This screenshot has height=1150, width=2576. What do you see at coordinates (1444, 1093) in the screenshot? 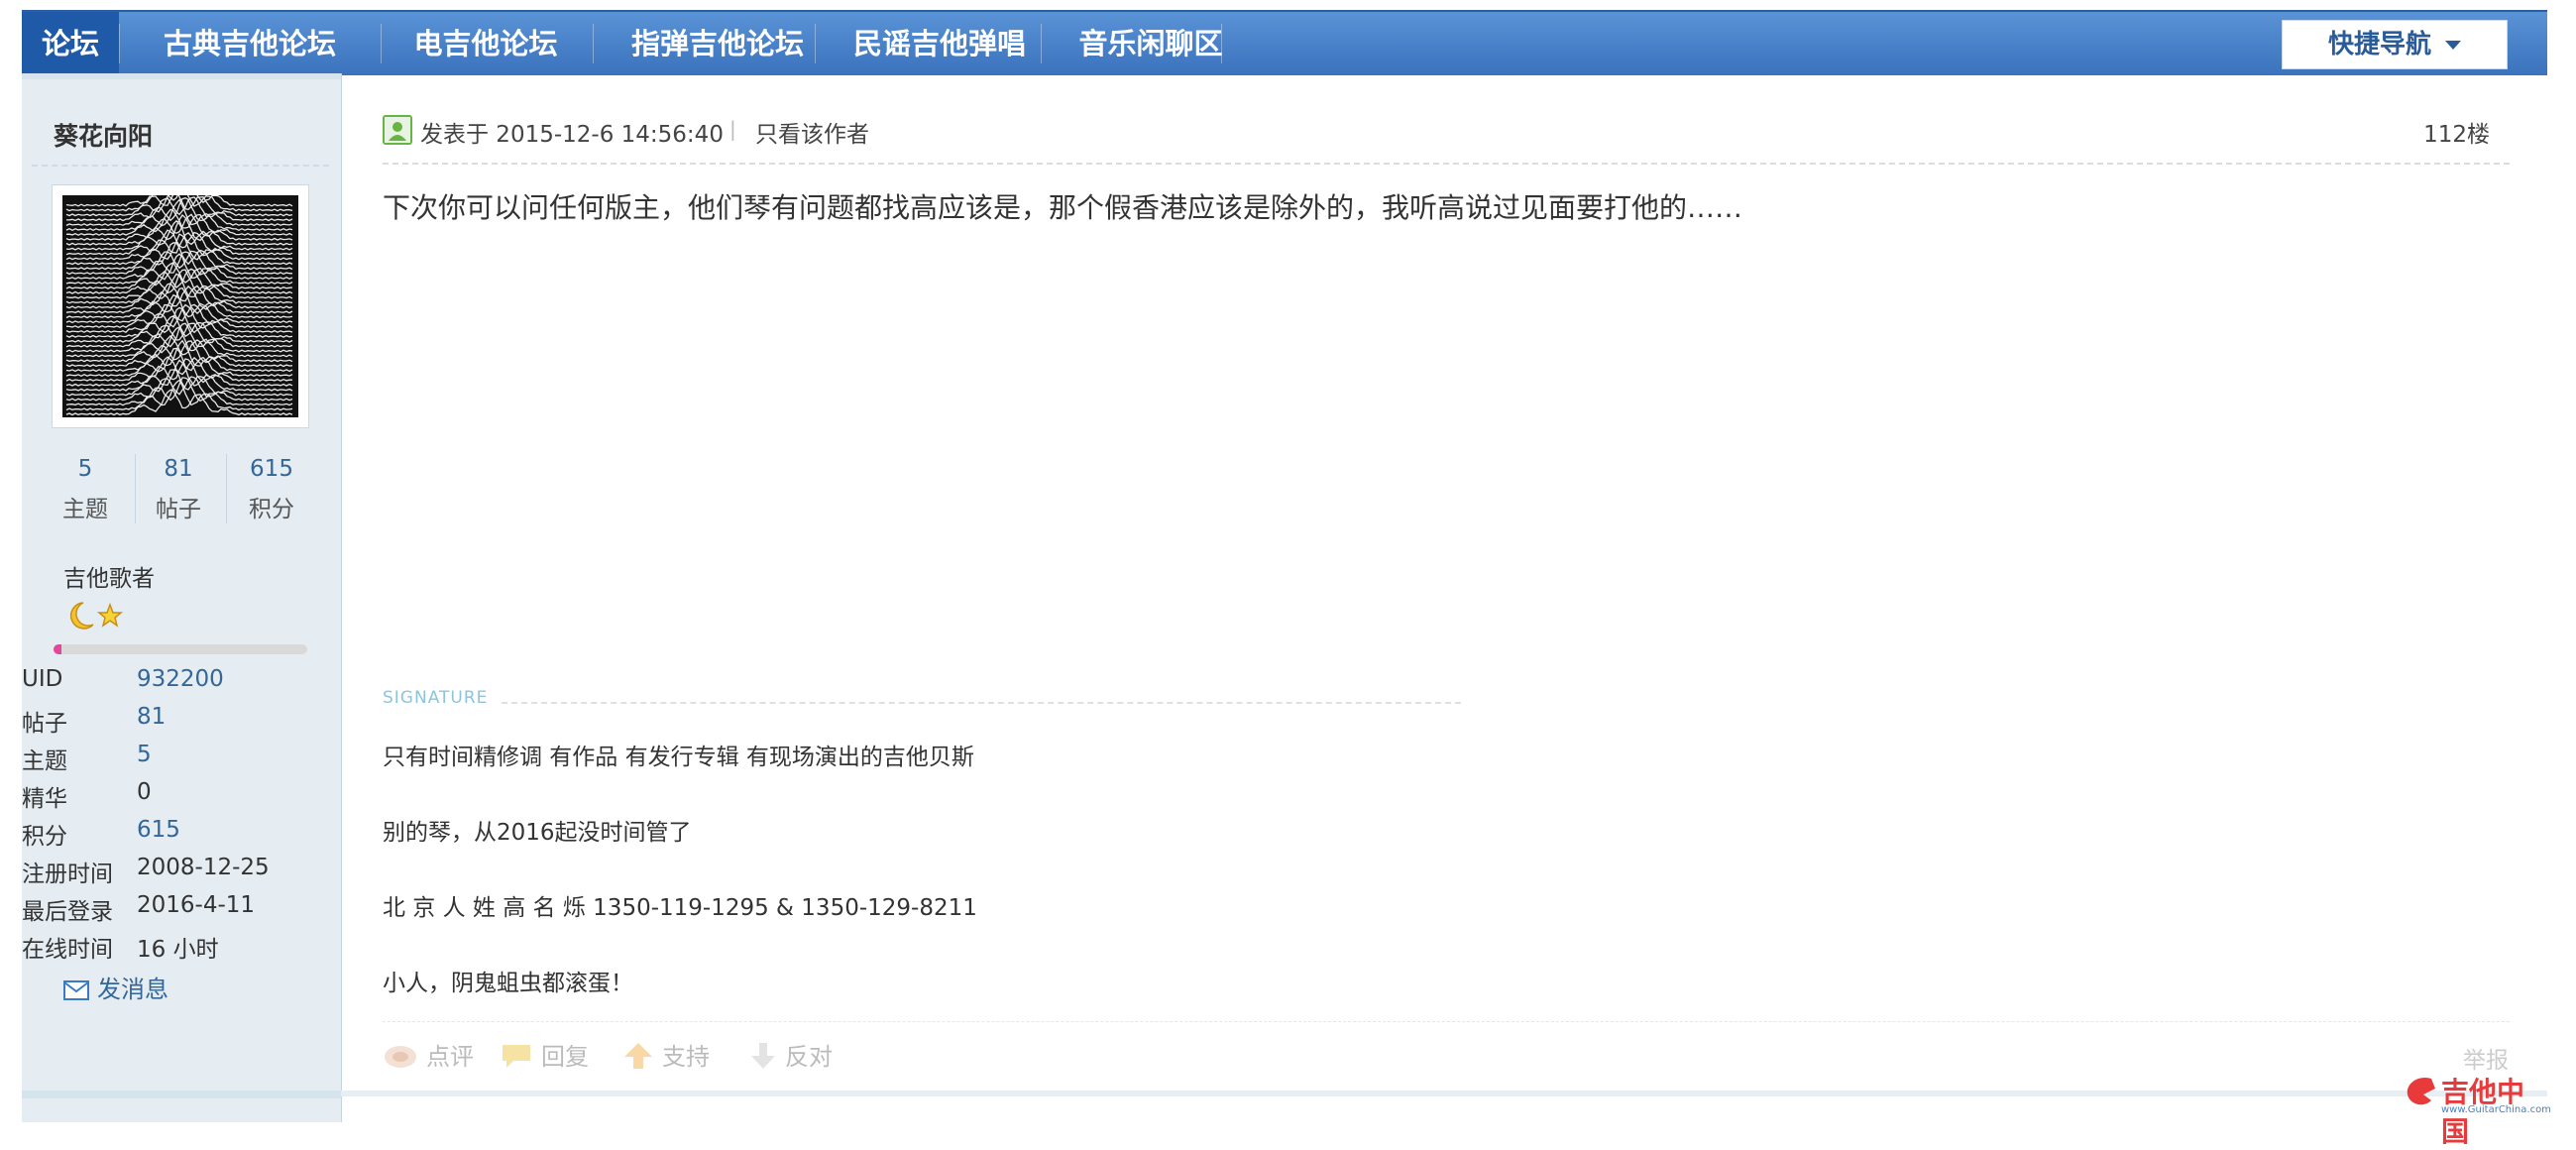
I see `post-bottom-border` at bounding box center [1444, 1093].